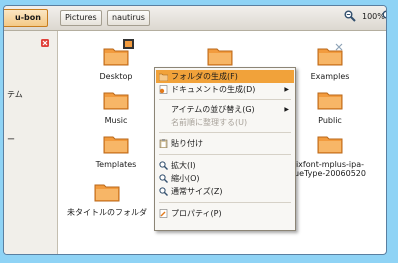 The height and width of the screenshot is (263, 398). I want to click on new-document-icon, so click(163, 89).